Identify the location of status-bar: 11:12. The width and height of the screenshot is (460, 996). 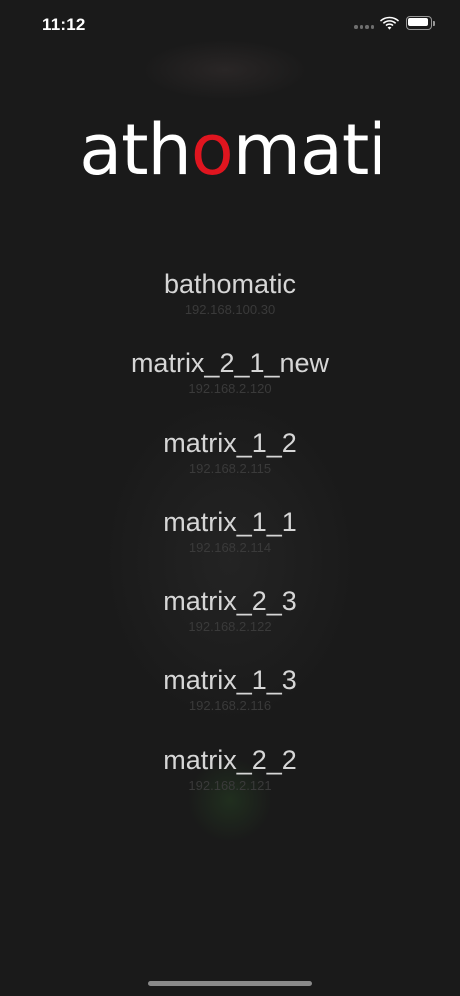
(230, 25).